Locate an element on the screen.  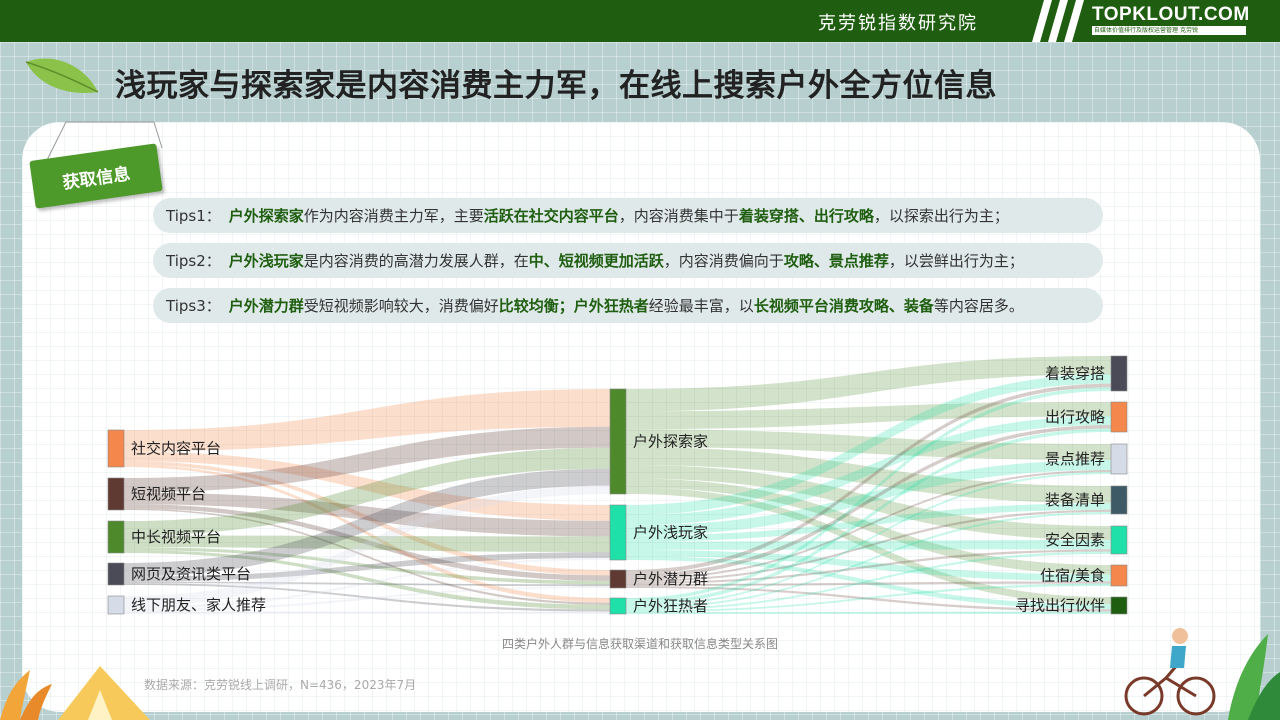
tent-plant-decoration-icon is located at coordinates (75, 693).